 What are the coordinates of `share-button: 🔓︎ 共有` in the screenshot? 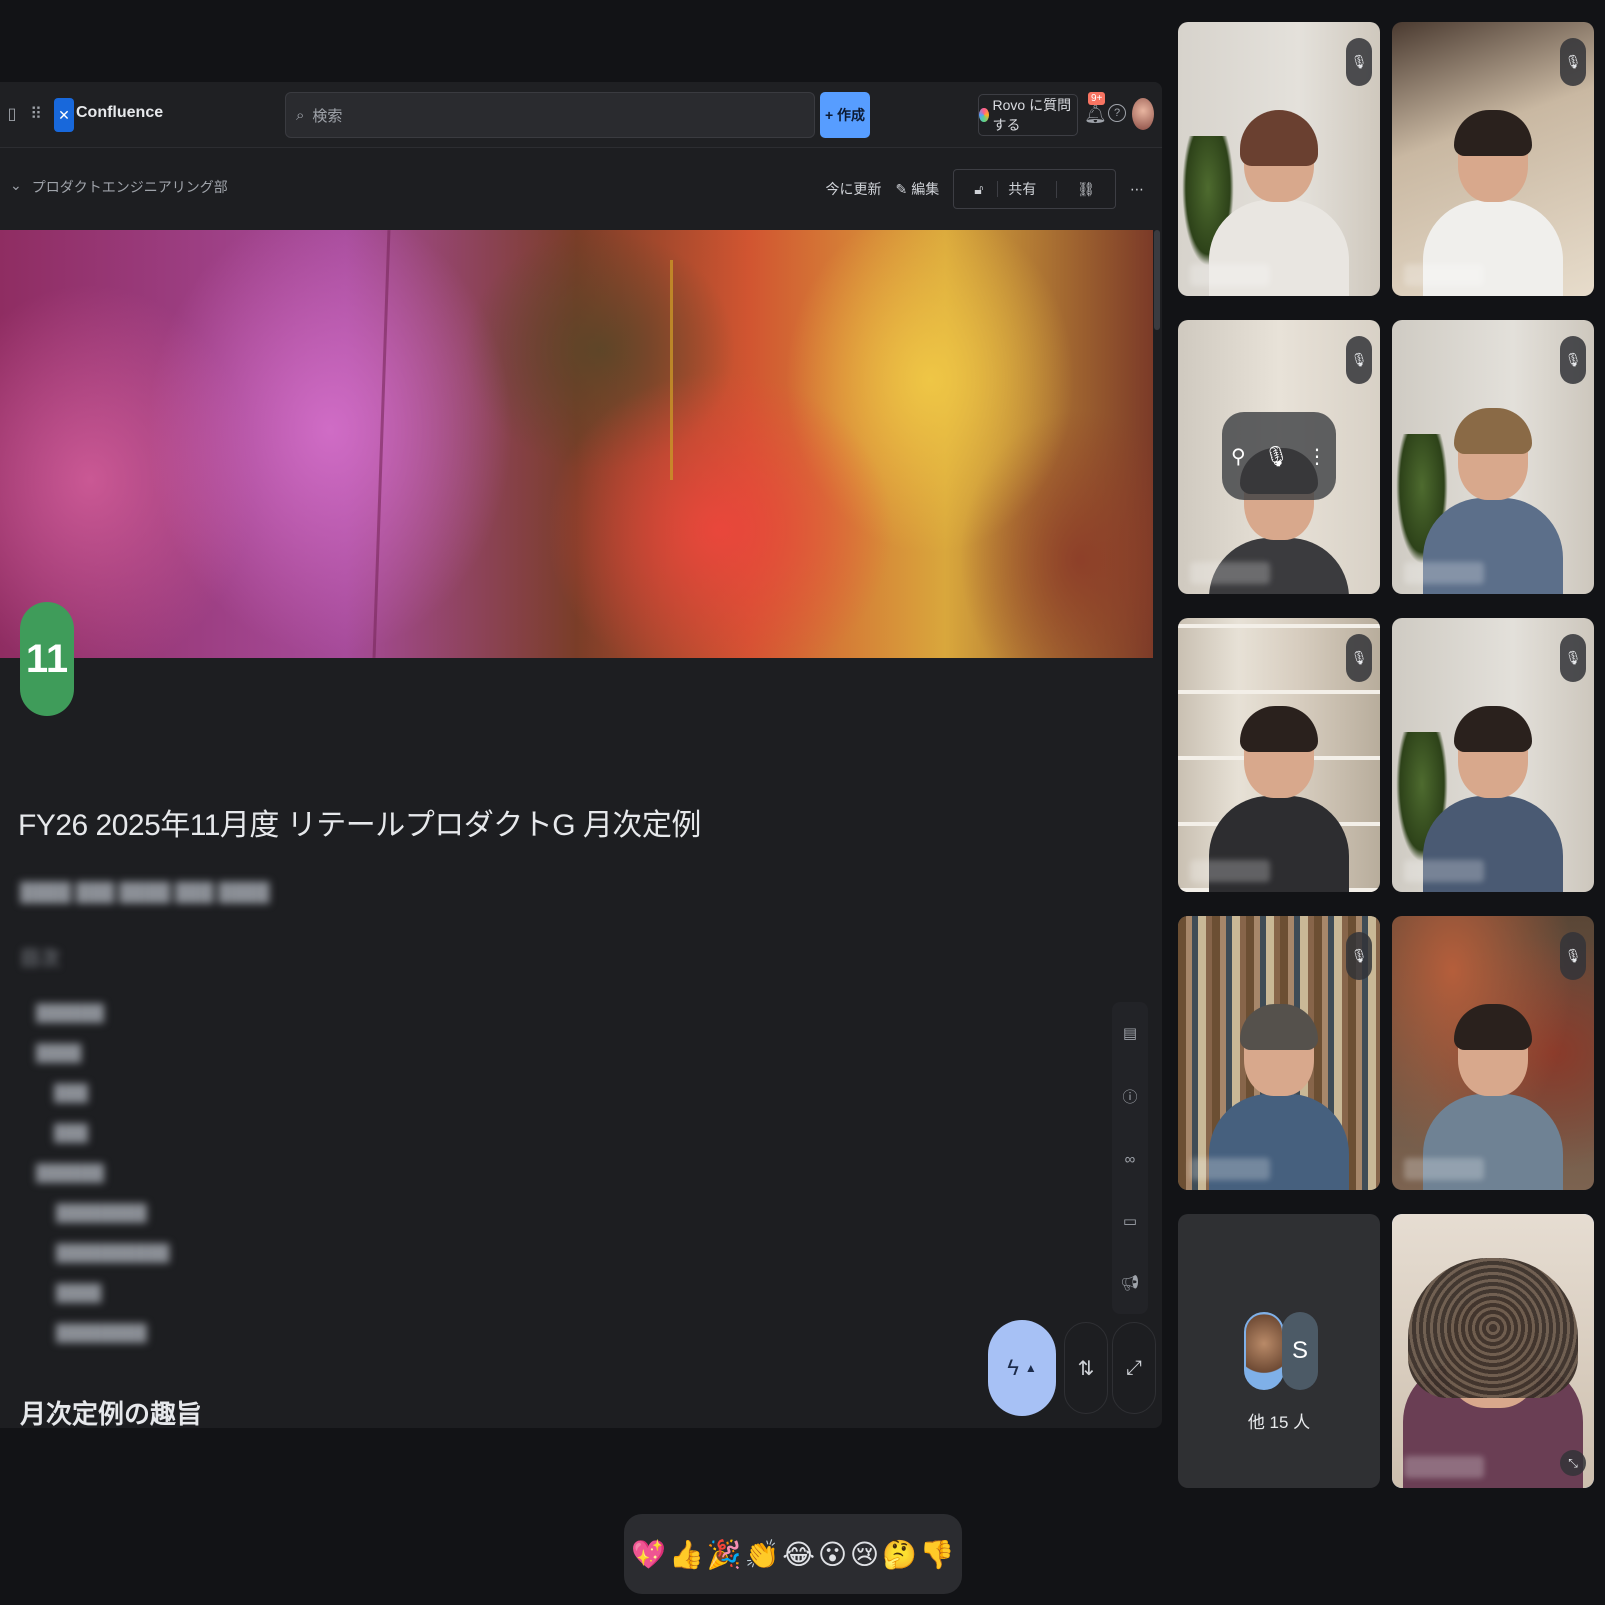 It's located at (1005, 189).